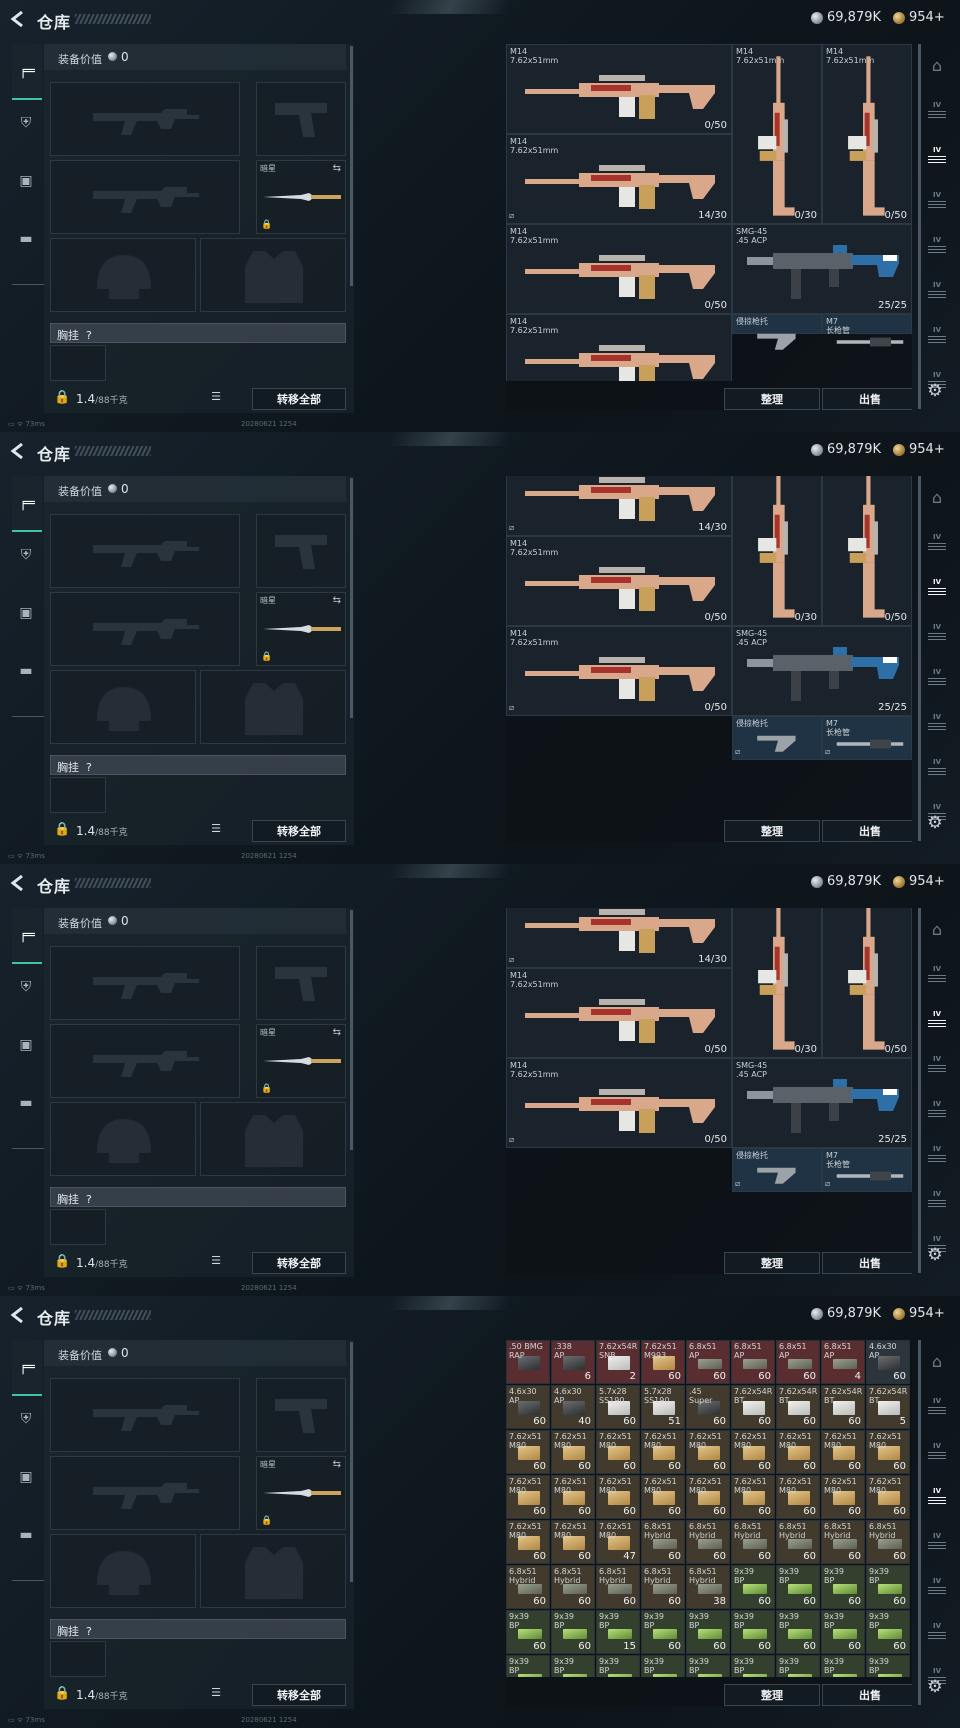 Image resolution: width=960 pixels, height=1728 pixels. I want to click on weapon-item: 侵掠枪托 ⧄, so click(777, 1170).